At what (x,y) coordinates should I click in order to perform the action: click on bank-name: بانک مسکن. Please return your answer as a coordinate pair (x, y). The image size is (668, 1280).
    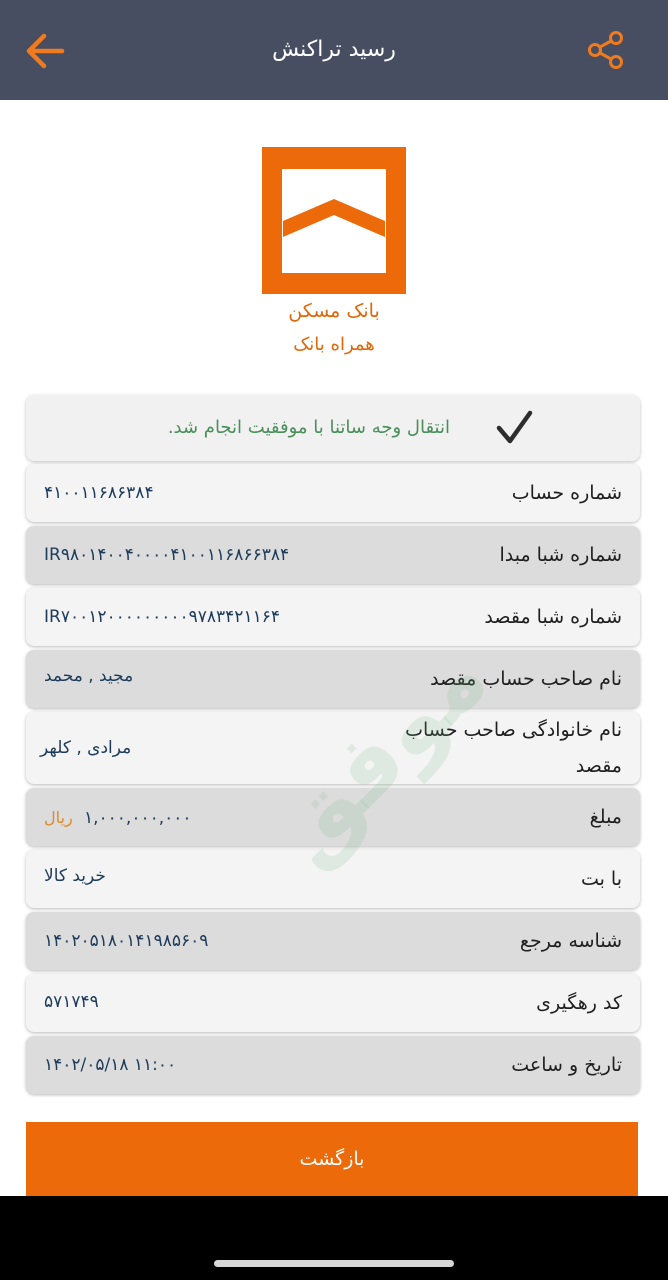
    Looking at the image, I should click on (334, 311).